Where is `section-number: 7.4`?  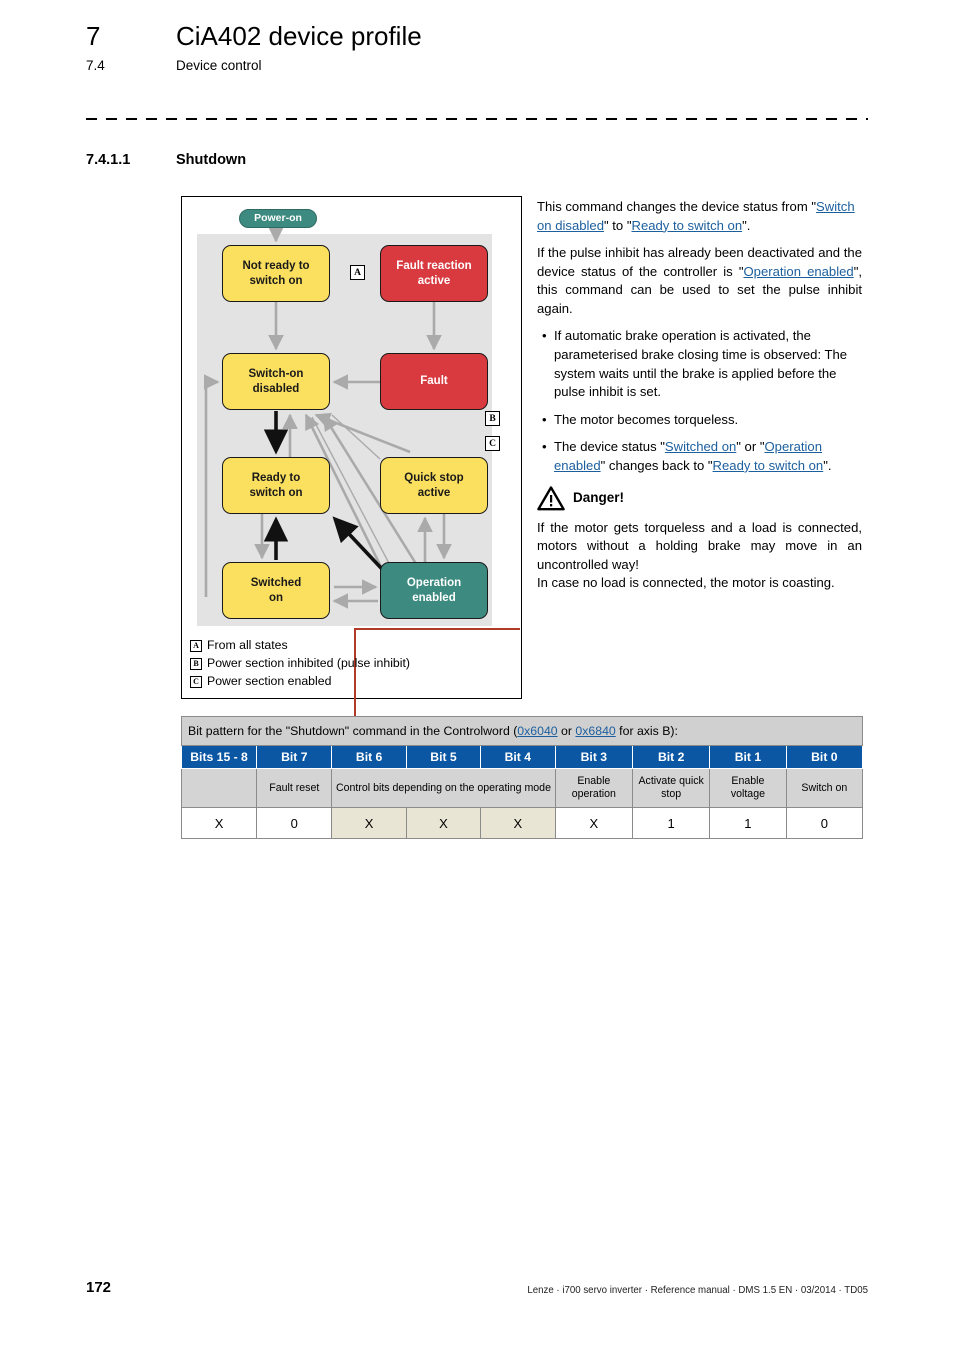
section-number: 7.4 is located at coordinates (95, 65).